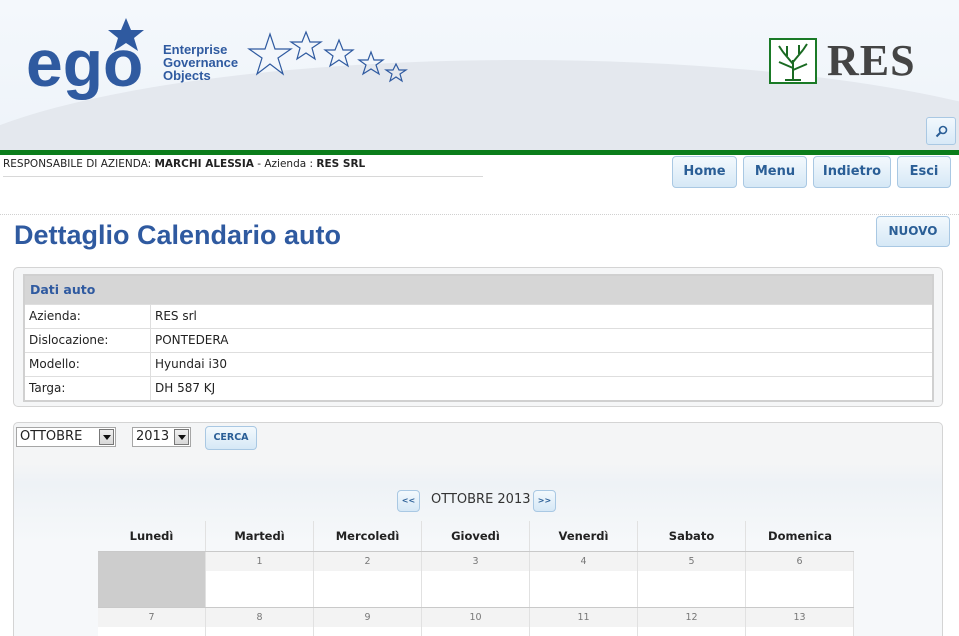 The height and width of the screenshot is (636, 959). Describe the element at coordinates (799, 617) in the screenshot. I see `day-number: 13` at that location.